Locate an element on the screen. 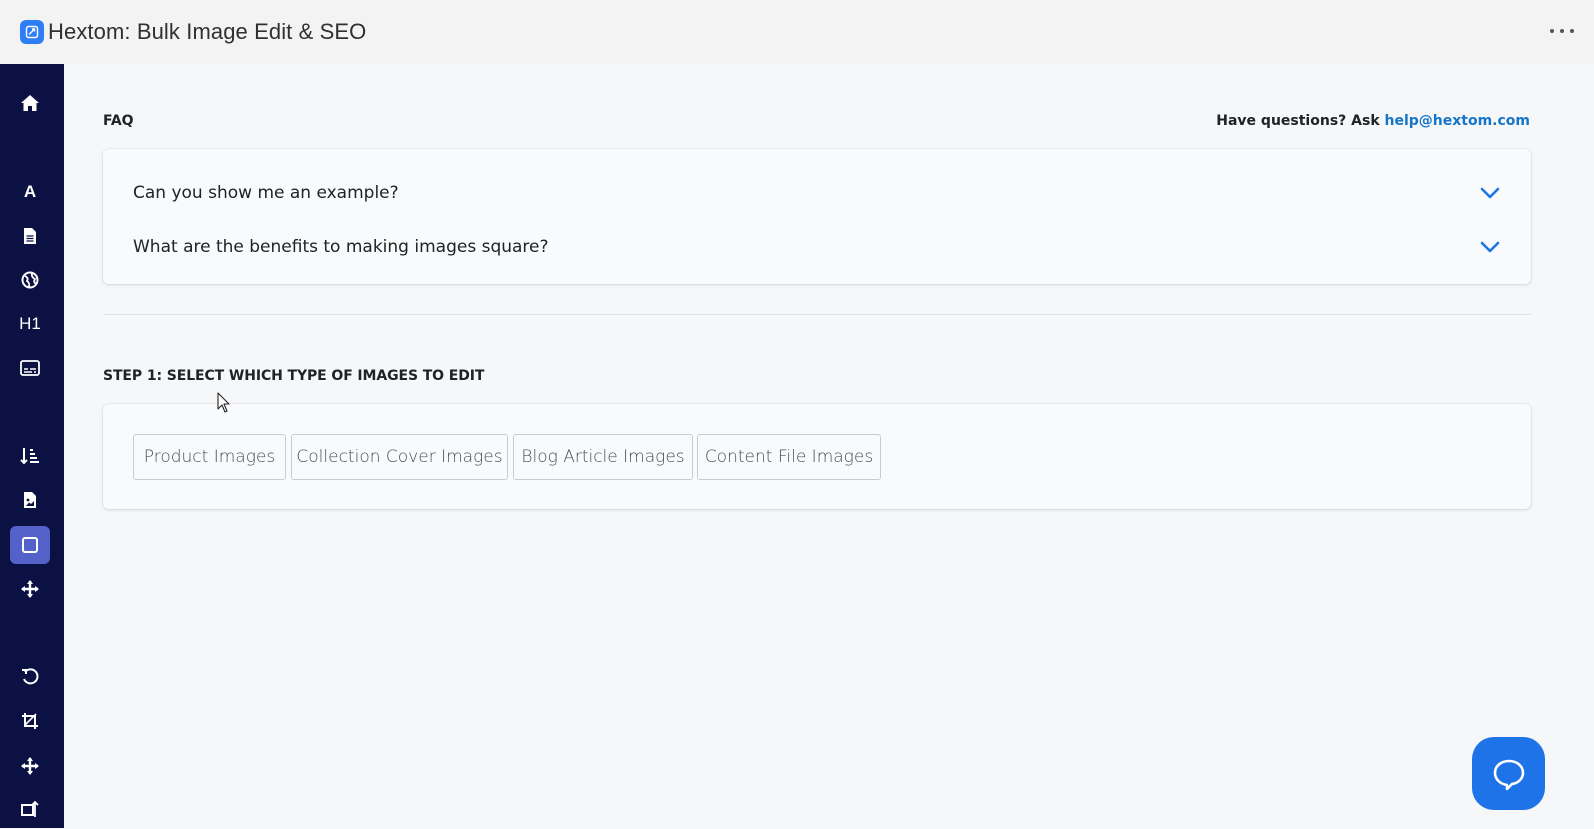  content-file-images-button: Content File Images is located at coordinates (789, 457).